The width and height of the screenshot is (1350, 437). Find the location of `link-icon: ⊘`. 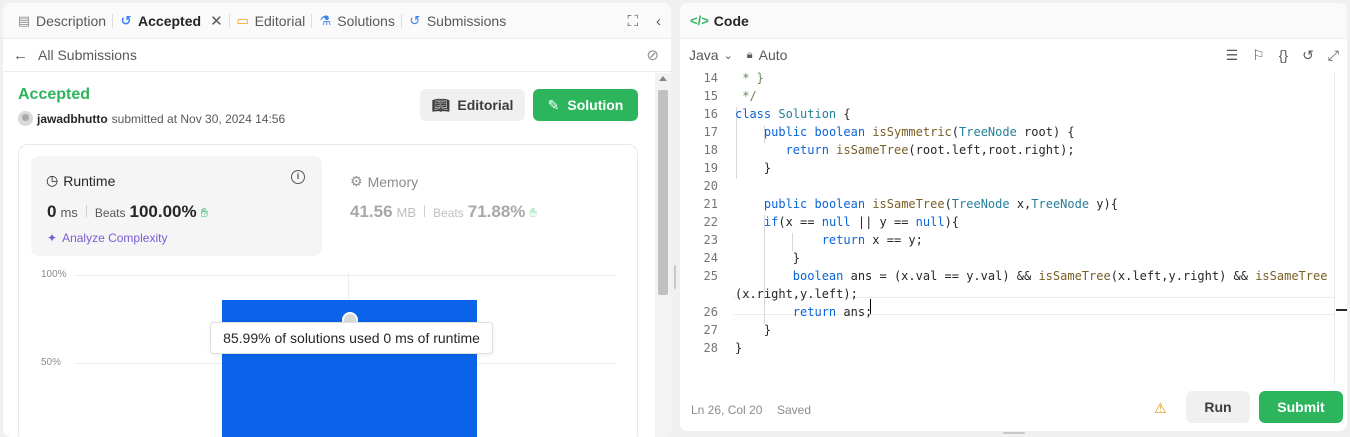

link-icon: ⊘ is located at coordinates (652, 55).